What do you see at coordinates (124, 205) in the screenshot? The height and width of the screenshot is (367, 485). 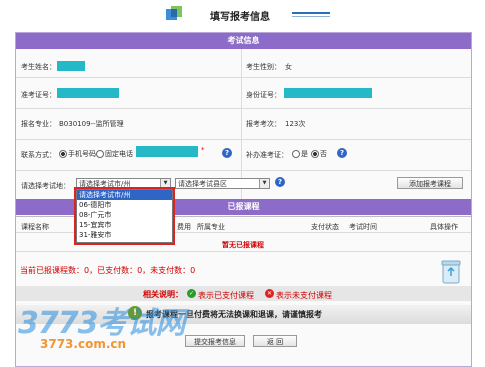 I see `dropdown-option: 06-德阳市` at bounding box center [124, 205].